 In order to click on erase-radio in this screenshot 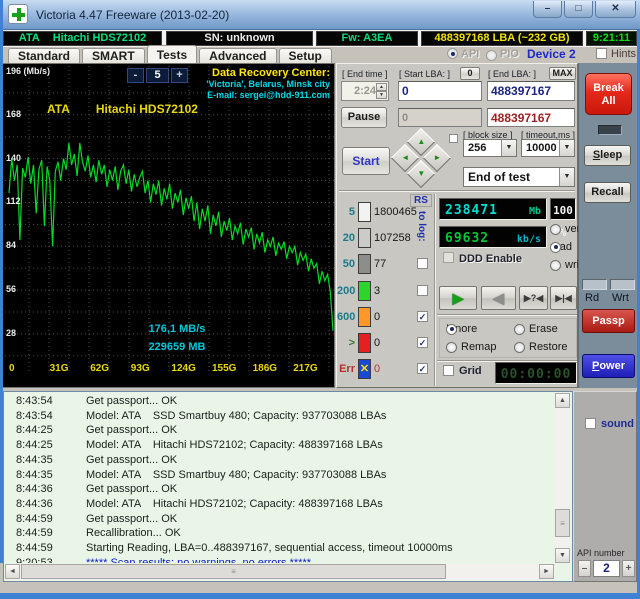, I will do `click(519, 329)`.